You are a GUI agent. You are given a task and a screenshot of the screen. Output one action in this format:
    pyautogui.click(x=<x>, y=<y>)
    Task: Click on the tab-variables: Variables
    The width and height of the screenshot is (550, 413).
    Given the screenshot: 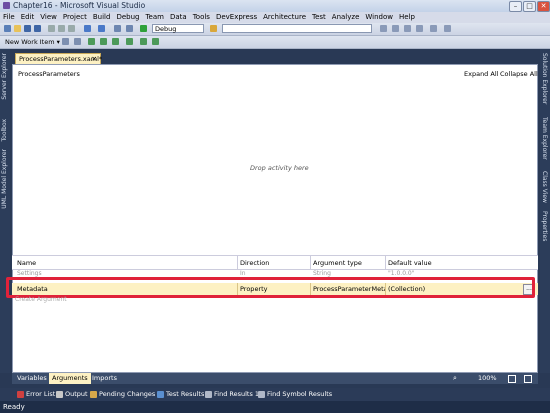 What is the action you would take?
    pyautogui.click(x=32, y=378)
    